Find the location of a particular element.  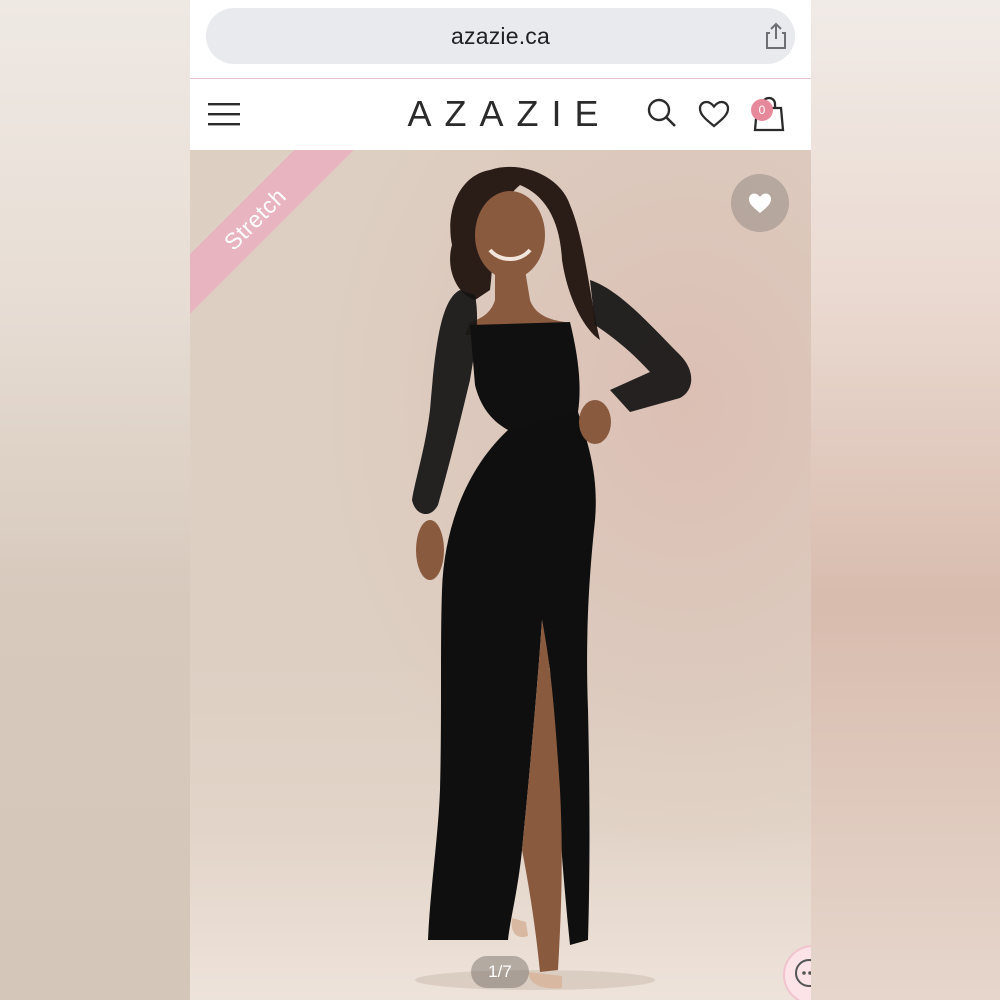

wishlist-heart-icon is located at coordinates (760, 203).